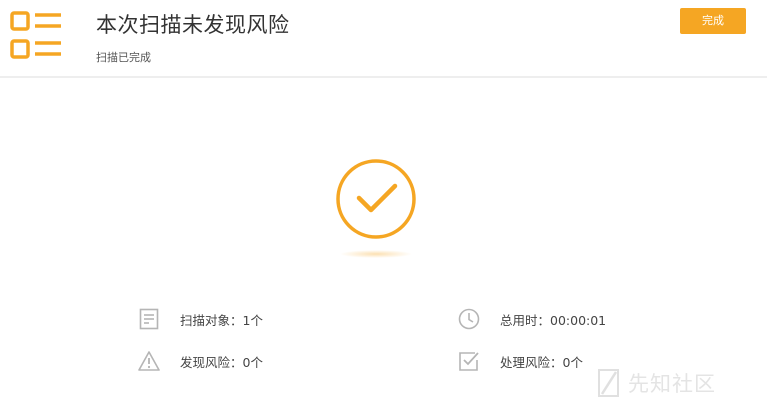 This screenshot has height=405, width=767. I want to click on stat-label: 总用时：00:00:01, so click(553, 320).